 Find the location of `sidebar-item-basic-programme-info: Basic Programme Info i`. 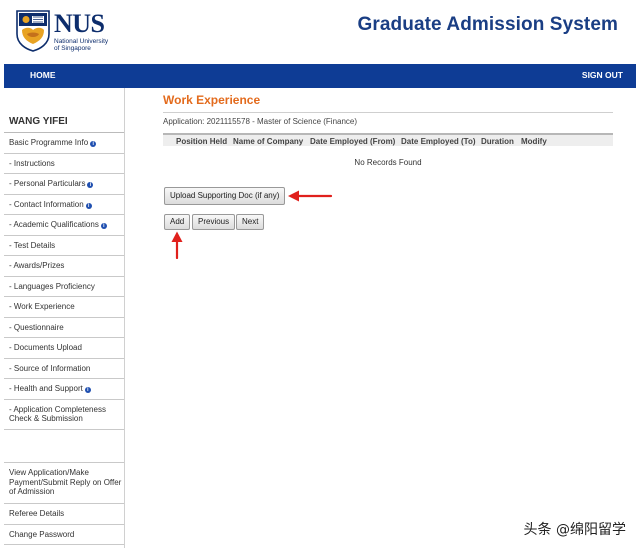

sidebar-item-basic-programme-info: Basic Programme Info i is located at coordinates (64, 143).